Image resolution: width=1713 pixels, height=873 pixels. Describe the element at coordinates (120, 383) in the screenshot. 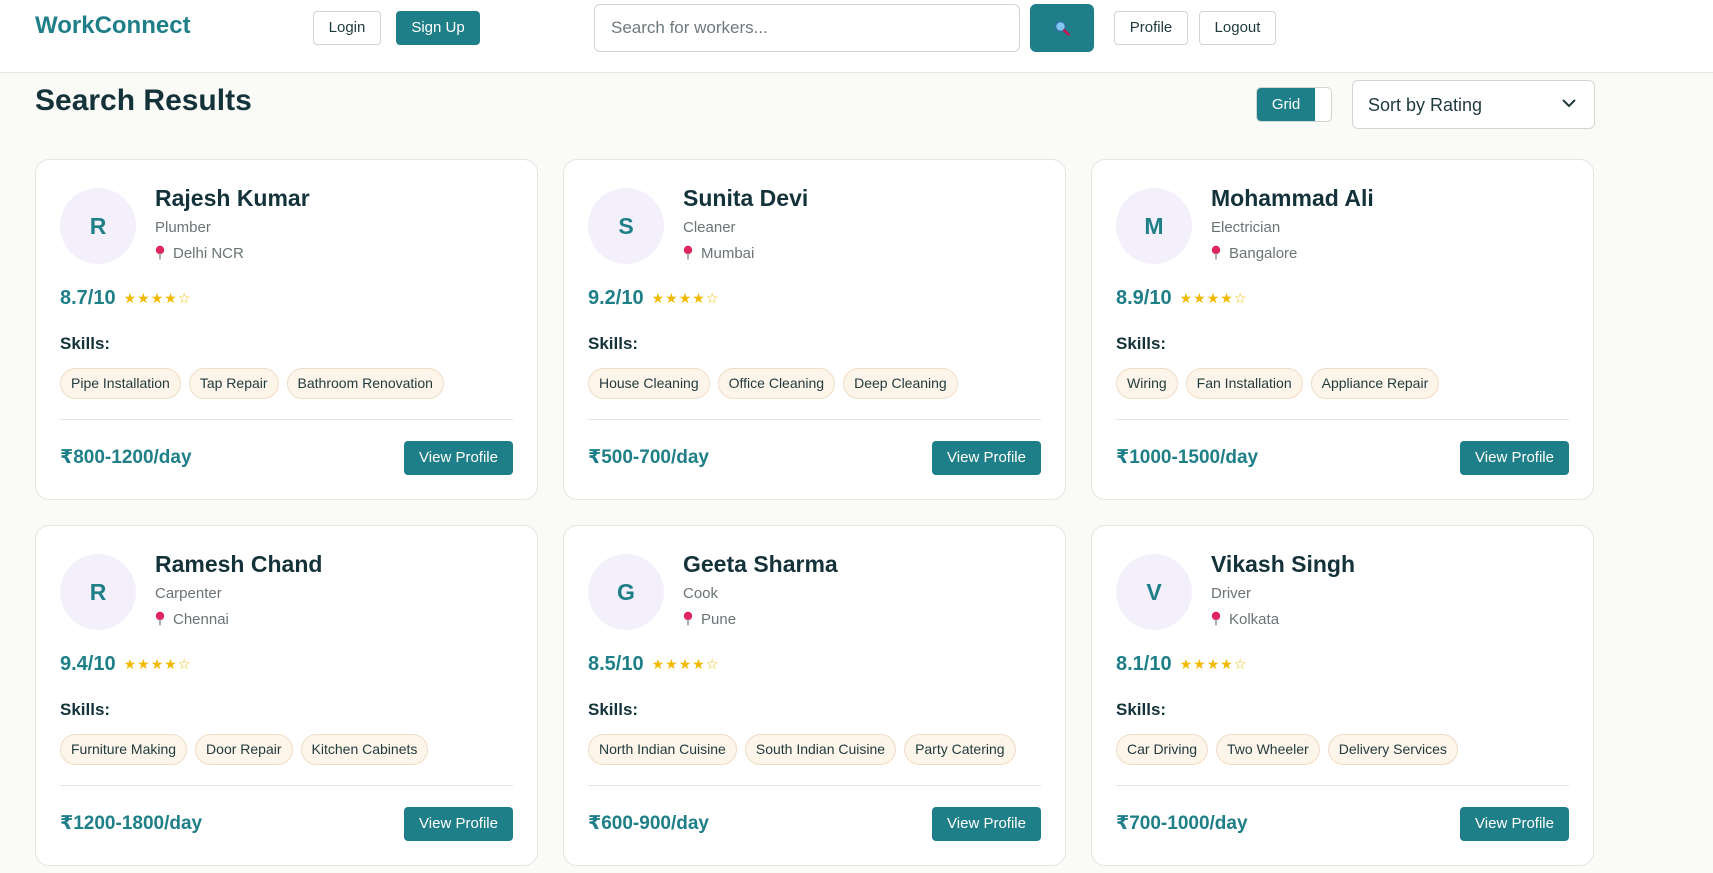

I see `skill-chip: Pipe Installation` at that location.